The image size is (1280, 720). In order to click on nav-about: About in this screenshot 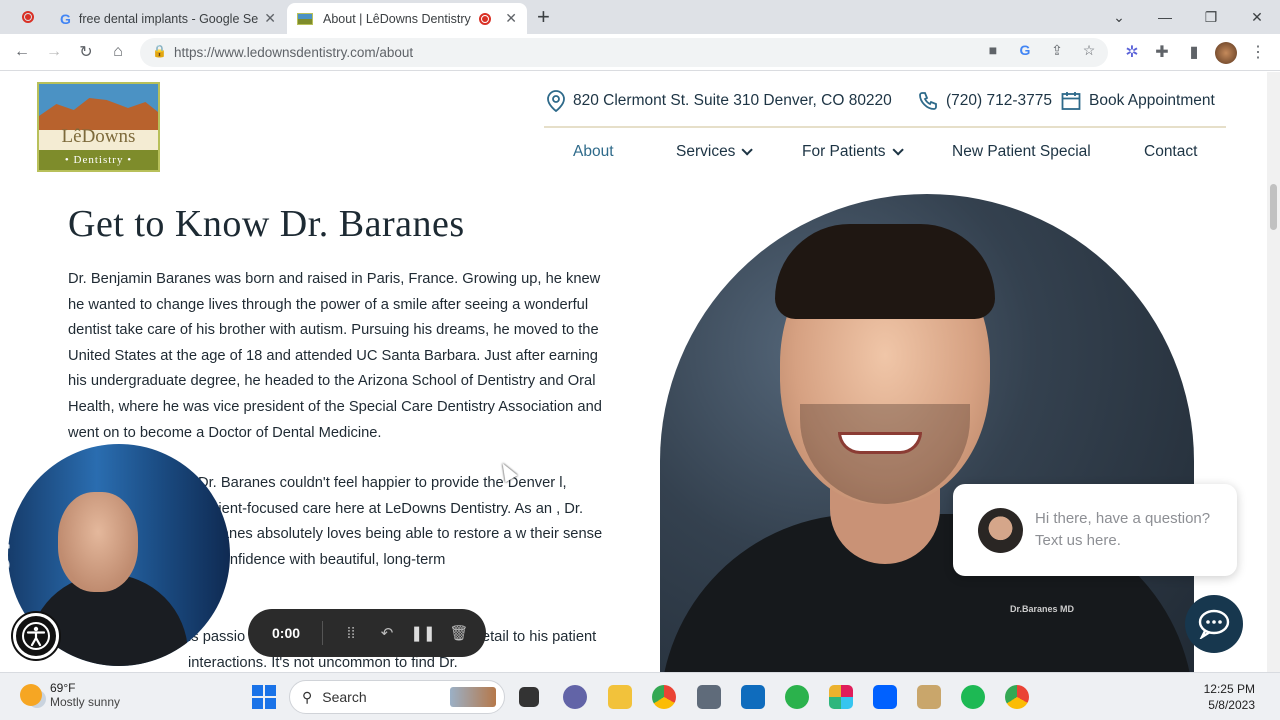, I will do `click(593, 152)`.